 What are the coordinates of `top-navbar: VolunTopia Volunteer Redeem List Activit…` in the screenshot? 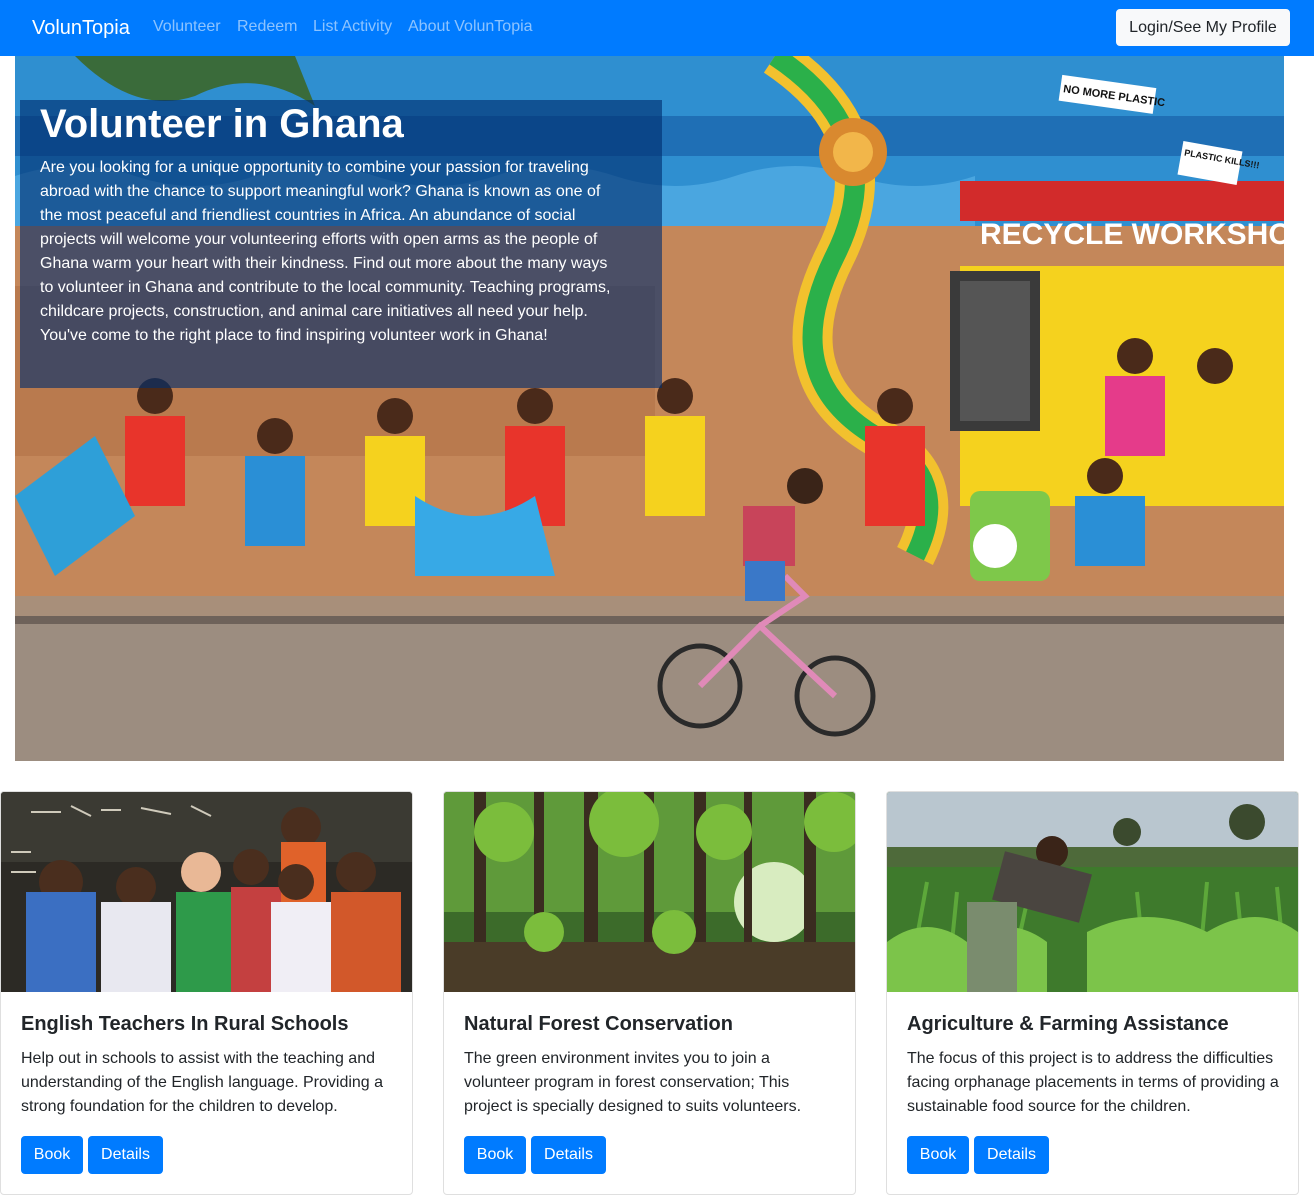 It's located at (657, 28).